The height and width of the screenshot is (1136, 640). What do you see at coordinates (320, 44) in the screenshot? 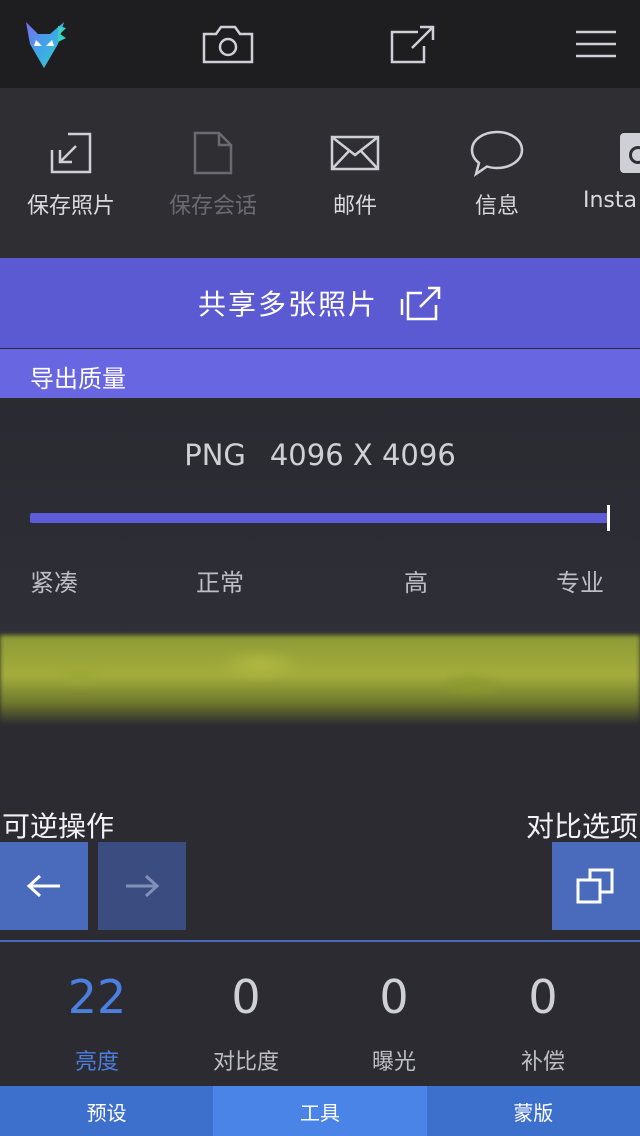
I see `top-toolbar` at bounding box center [320, 44].